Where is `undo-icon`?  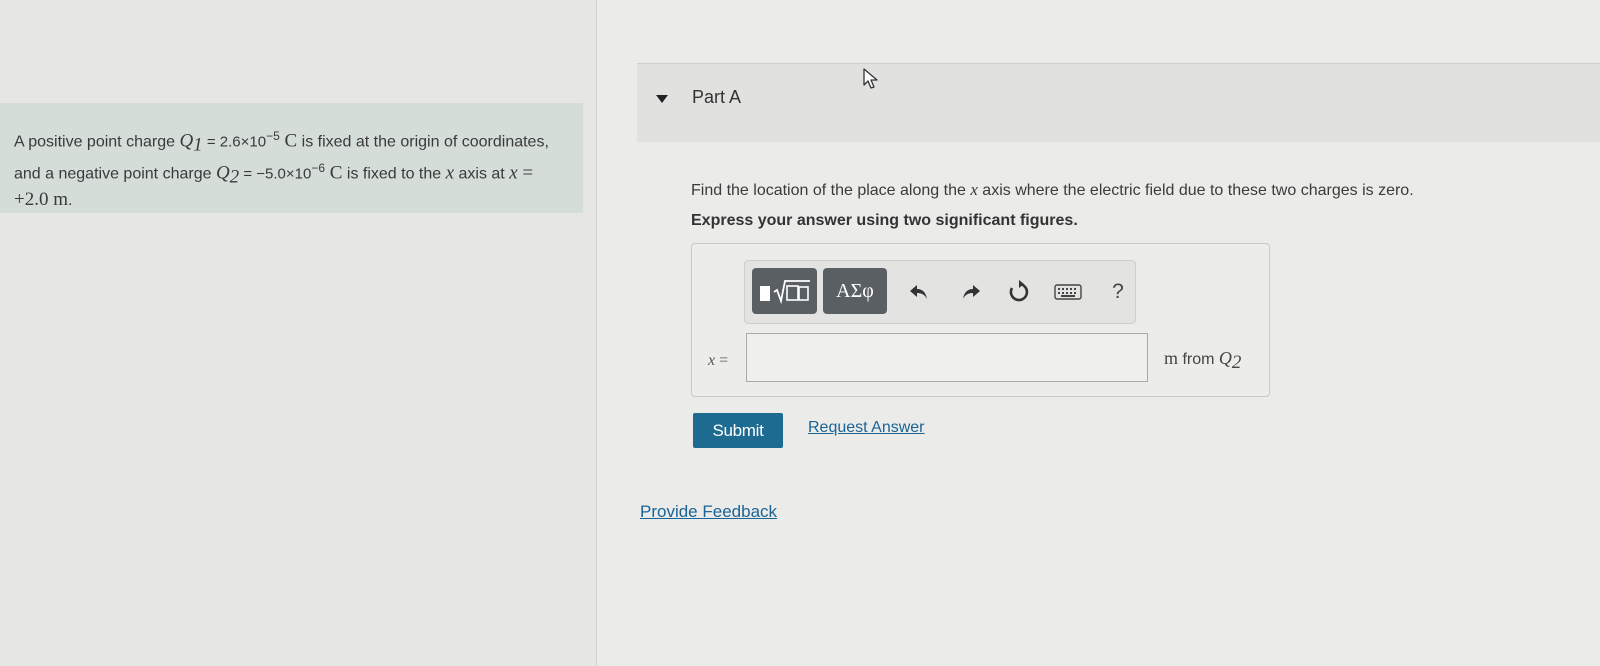 undo-icon is located at coordinates (919, 292).